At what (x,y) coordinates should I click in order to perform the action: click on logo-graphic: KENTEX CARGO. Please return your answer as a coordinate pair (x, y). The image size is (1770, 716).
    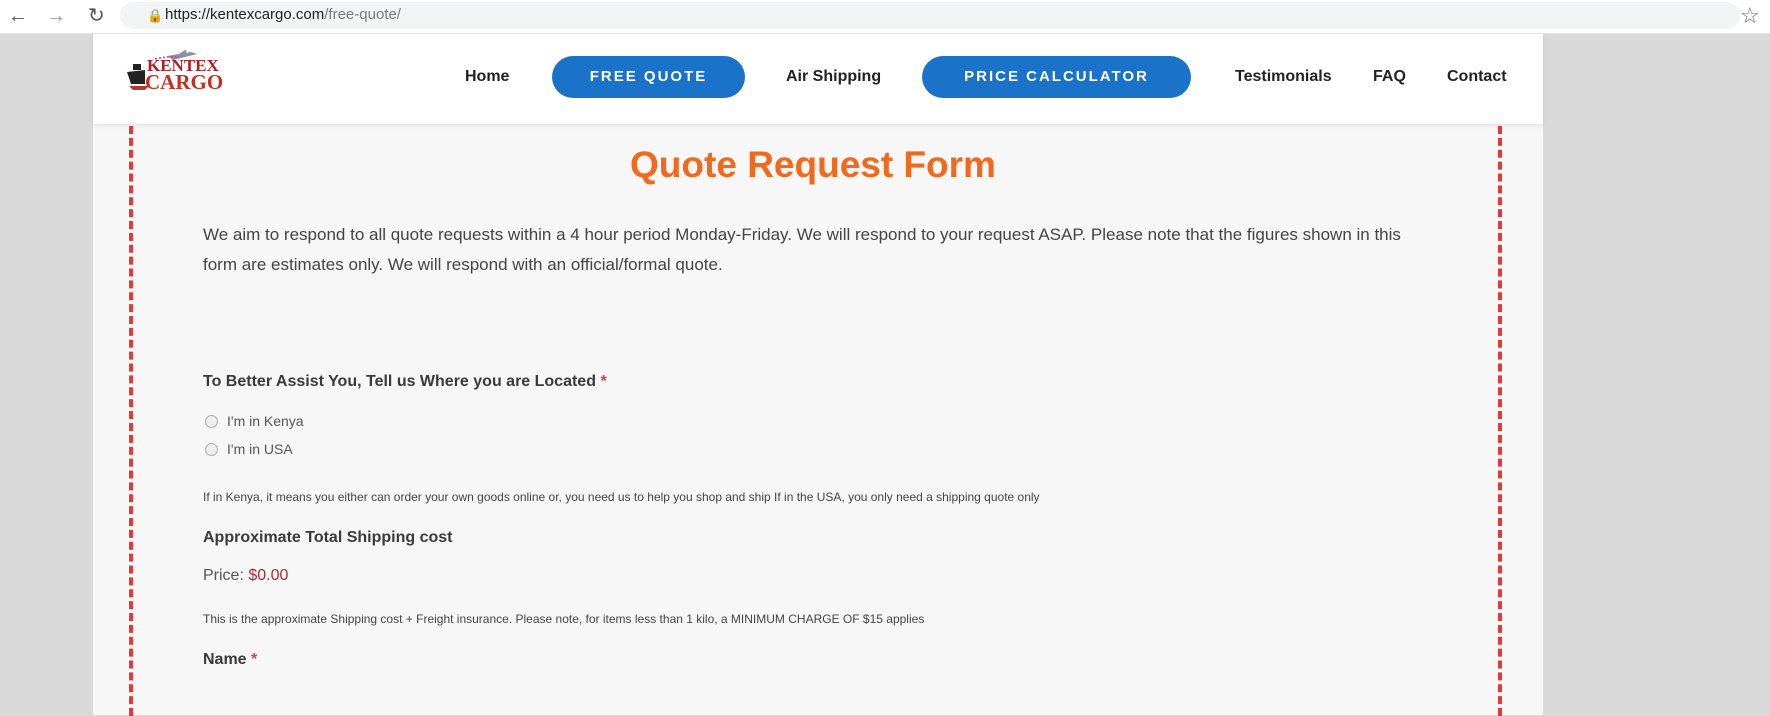
    Looking at the image, I should click on (175, 71).